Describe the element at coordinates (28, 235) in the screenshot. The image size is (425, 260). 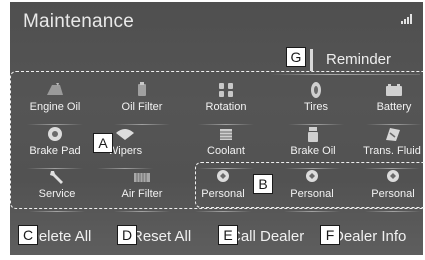
I see `callout-c: C` at that location.